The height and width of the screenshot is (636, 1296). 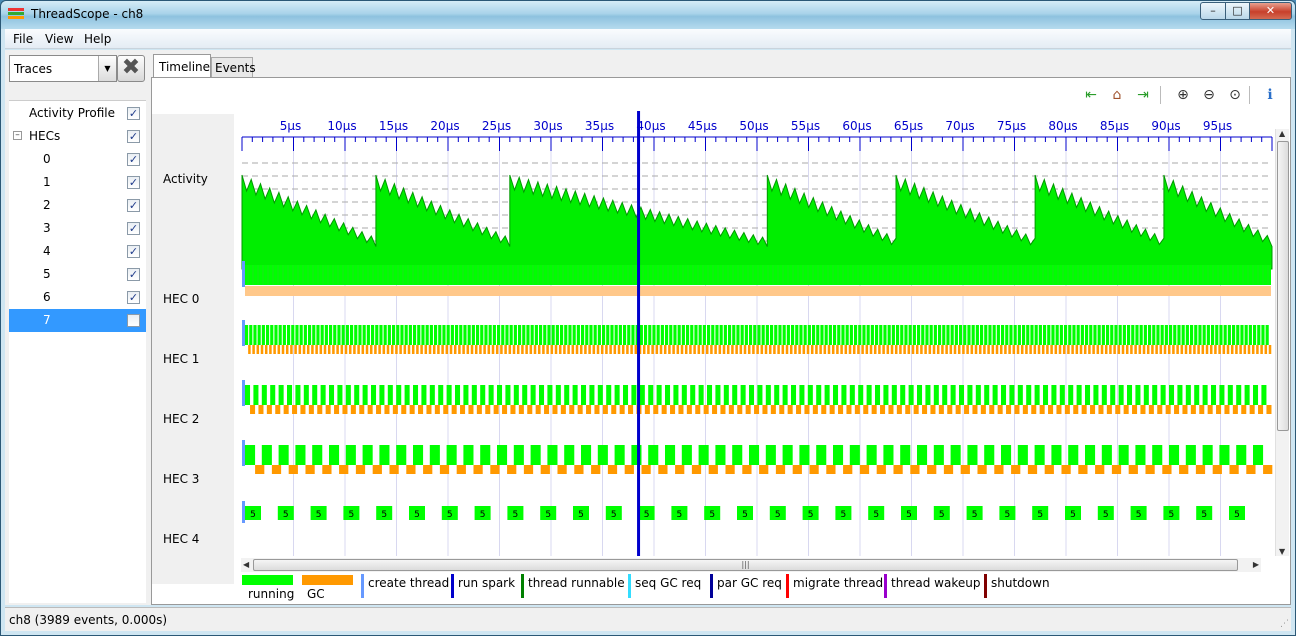 I want to click on zoom-out-icon: ⊖, so click(x=1209, y=95).